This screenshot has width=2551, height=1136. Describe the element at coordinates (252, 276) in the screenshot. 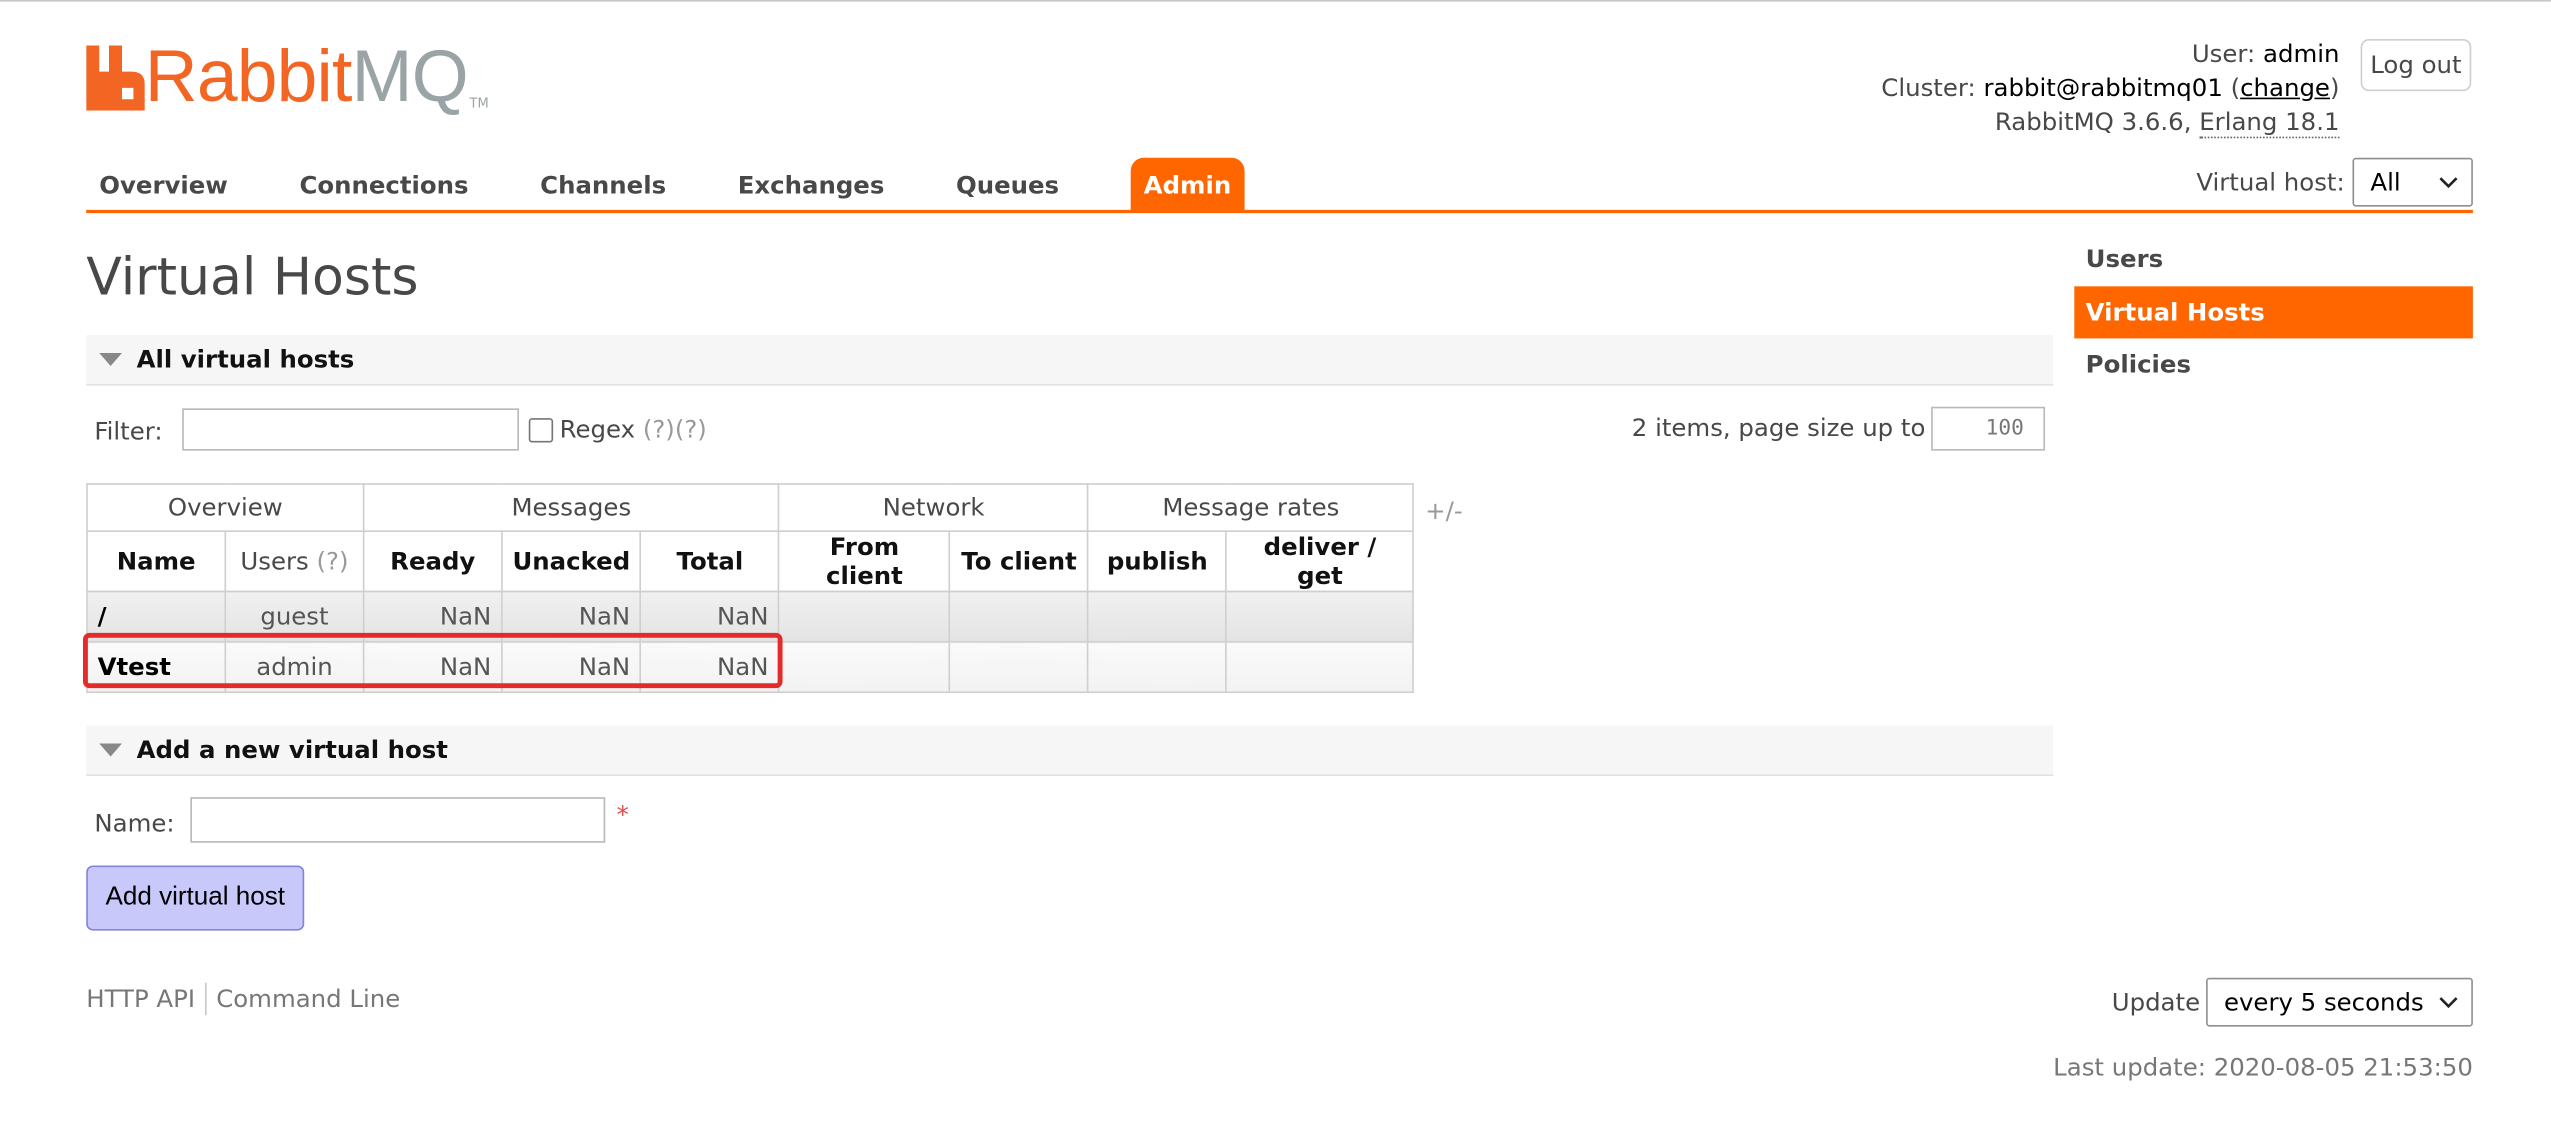

I see `page-title: Virtual Hosts` at that location.